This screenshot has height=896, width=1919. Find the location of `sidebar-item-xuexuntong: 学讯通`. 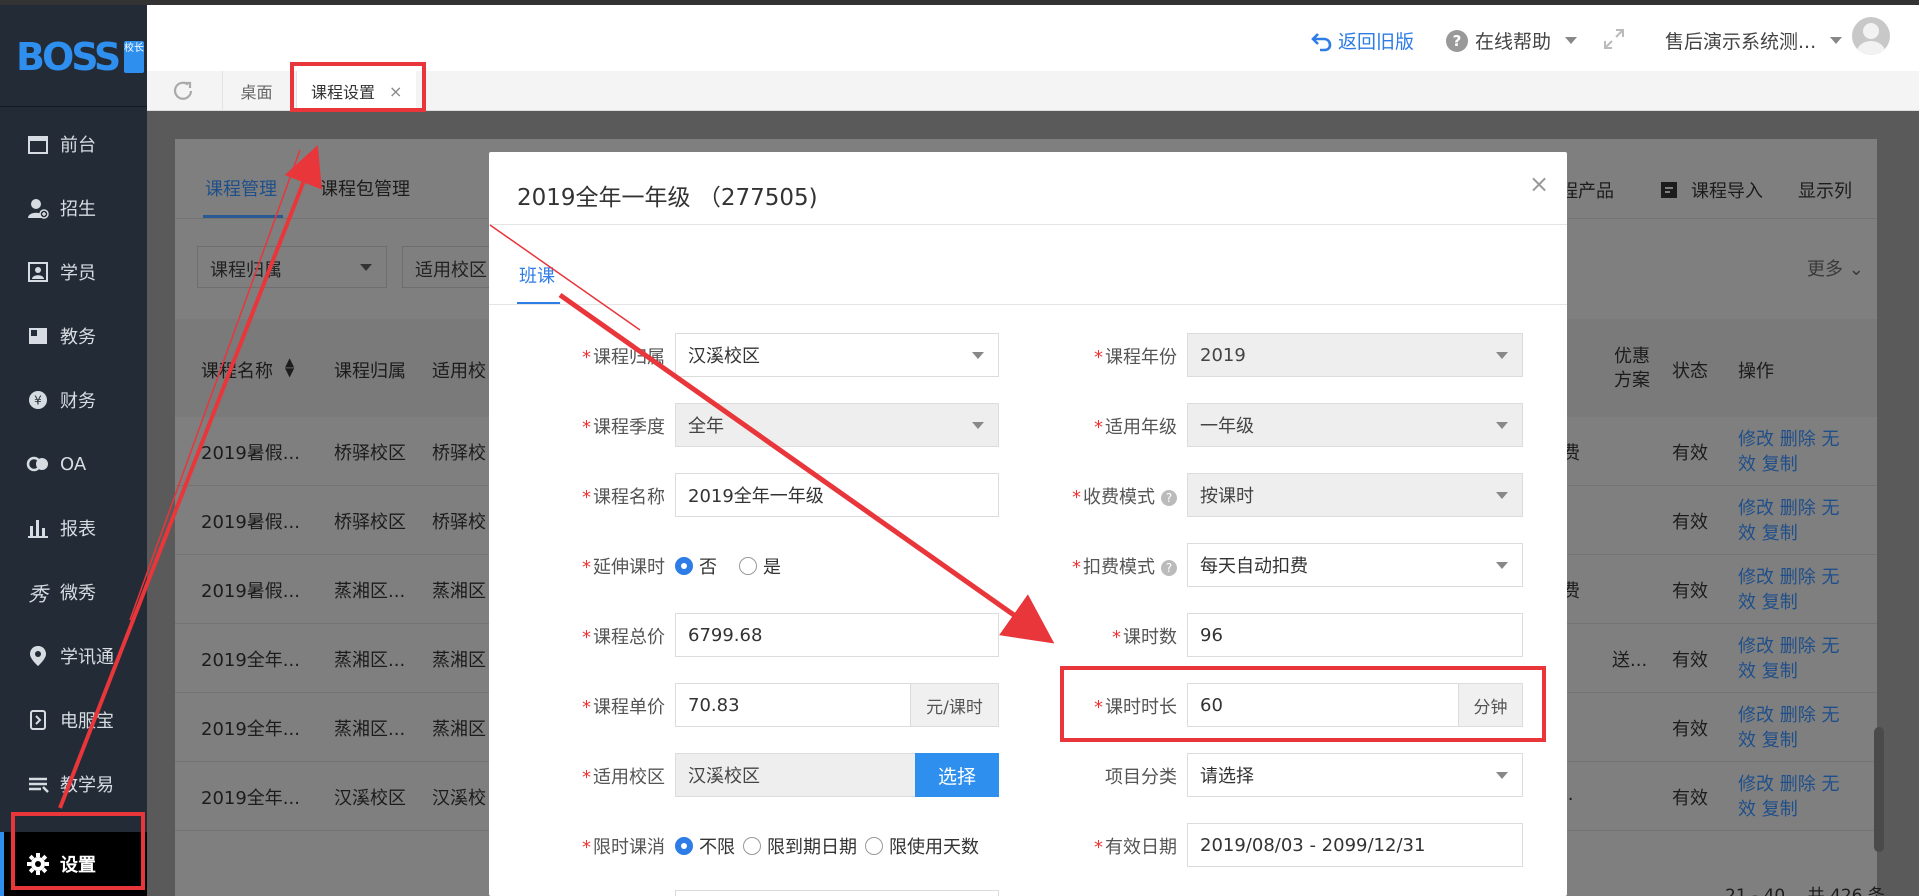

sidebar-item-xuexuntong: 学讯通 is located at coordinates (73, 656).